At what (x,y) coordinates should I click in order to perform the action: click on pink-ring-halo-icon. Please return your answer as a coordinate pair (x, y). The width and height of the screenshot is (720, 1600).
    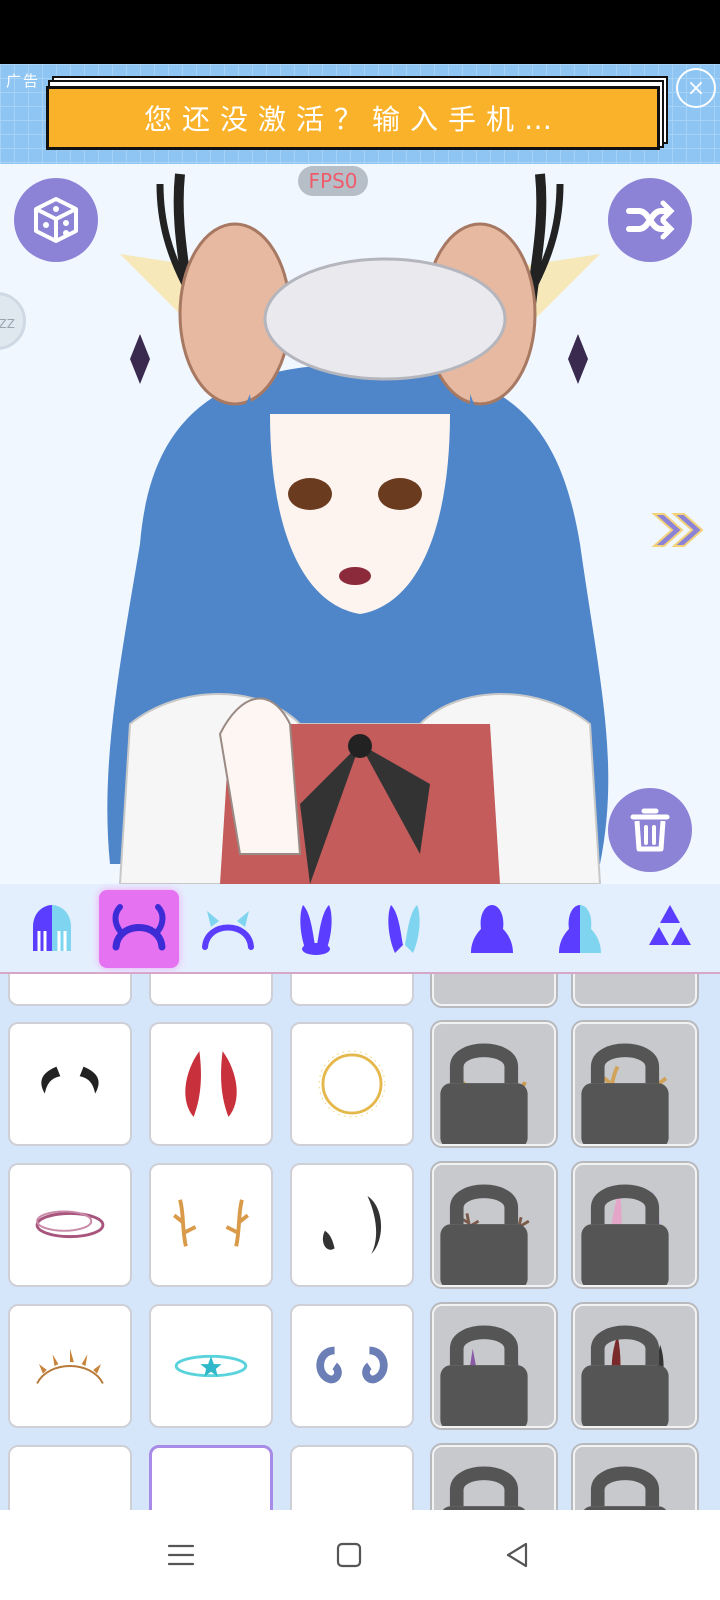
    Looking at the image, I should click on (70, 1224).